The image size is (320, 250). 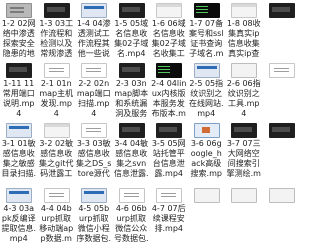 I want to click on file-item: 4-5 05burp抓取微信小程序数据包.mp4, so click(x=94, y=217).